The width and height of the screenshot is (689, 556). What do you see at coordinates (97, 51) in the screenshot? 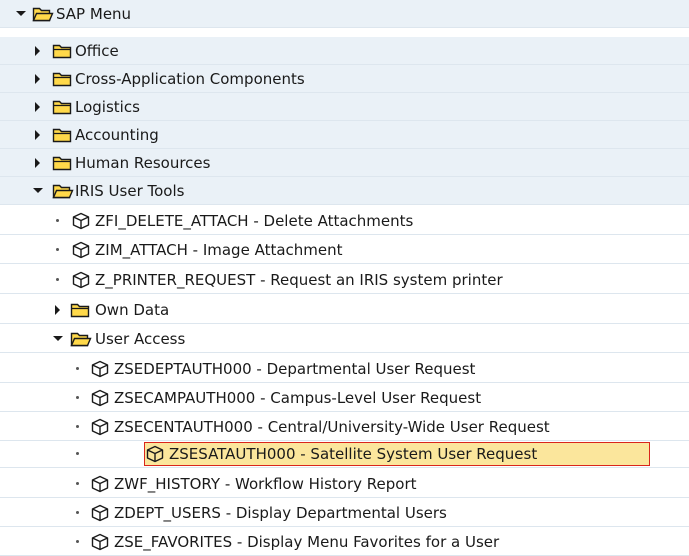
I see `tree-node-label: Office` at bounding box center [97, 51].